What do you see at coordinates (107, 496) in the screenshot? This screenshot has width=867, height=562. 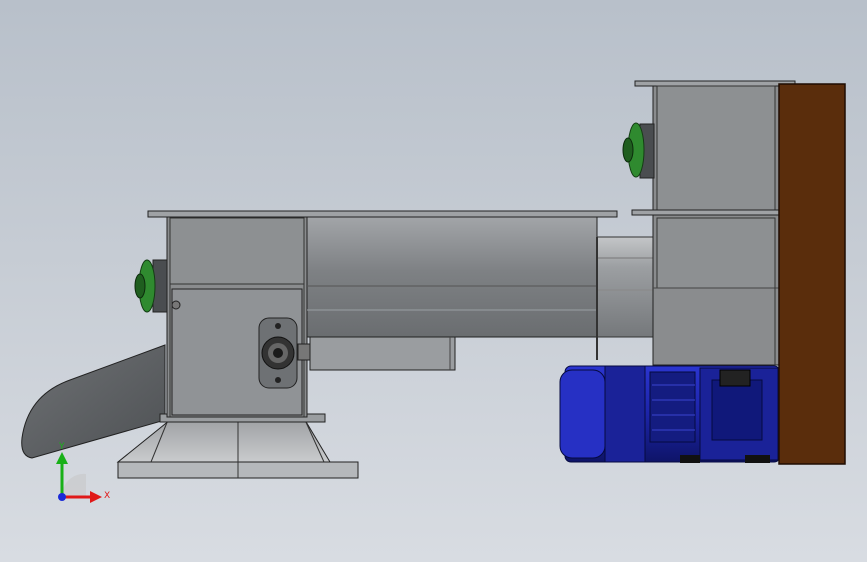 I see `x-axis-label: X` at bounding box center [107, 496].